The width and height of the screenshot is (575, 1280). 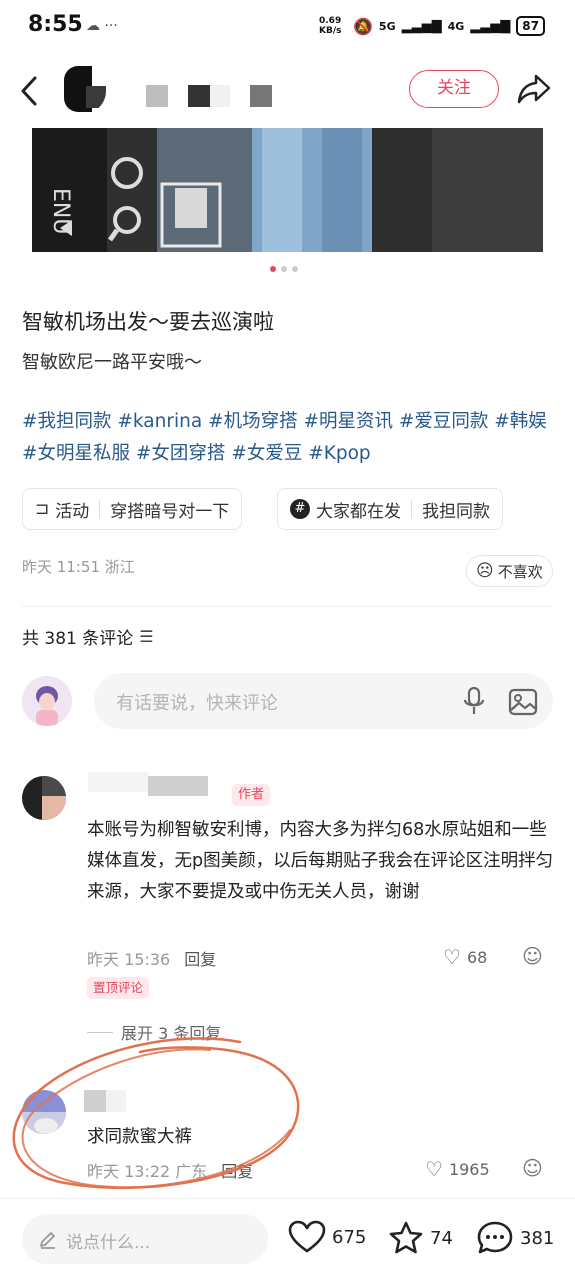 What do you see at coordinates (523, 702) in the screenshot?
I see `image-icon` at bounding box center [523, 702].